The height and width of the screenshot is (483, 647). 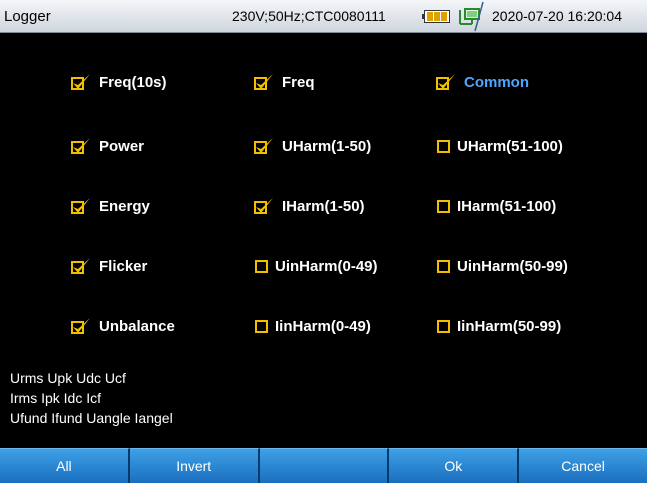 What do you see at coordinates (133, 82) in the screenshot?
I see `checkbox-label: Freq(10s)` at bounding box center [133, 82].